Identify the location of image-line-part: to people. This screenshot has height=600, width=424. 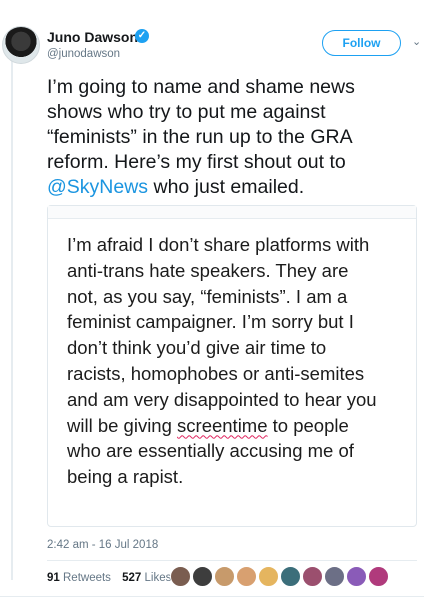
(308, 425).